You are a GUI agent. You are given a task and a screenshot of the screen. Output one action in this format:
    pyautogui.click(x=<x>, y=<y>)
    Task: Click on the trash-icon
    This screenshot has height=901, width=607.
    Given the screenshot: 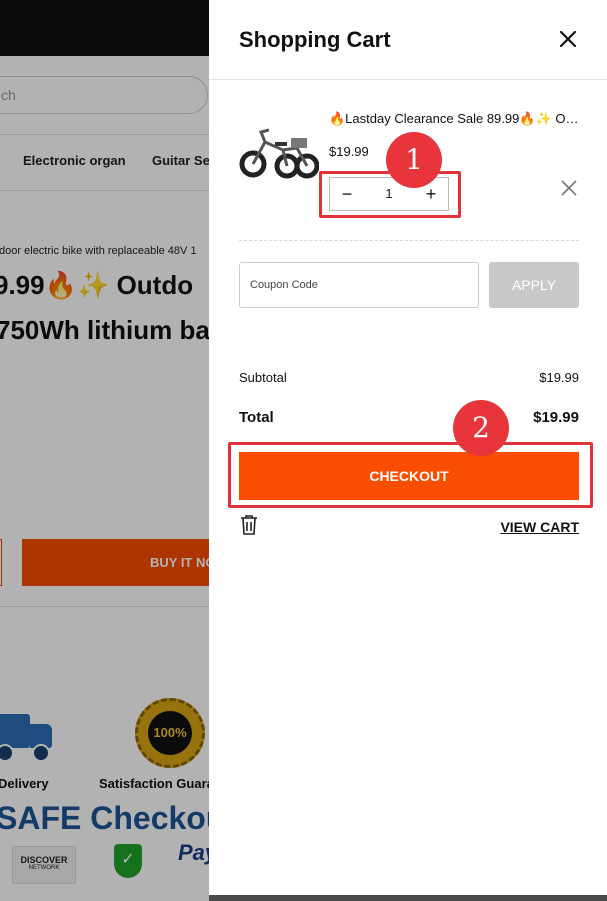 What is the action you would take?
    pyautogui.click(x=249, y=525)
    